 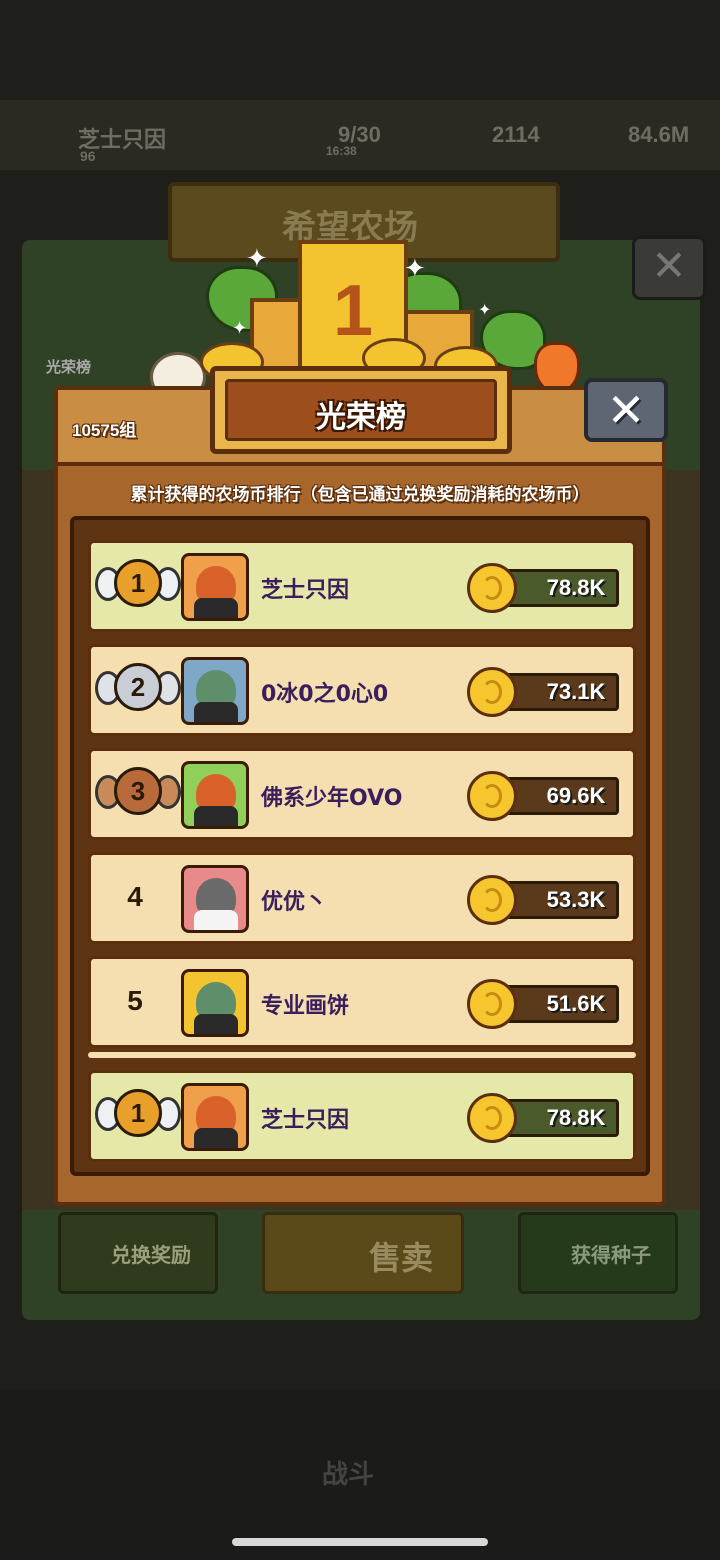 What do you see at coordinates (332, 798) in the screenshot?
I see `player-name: 佛系少年OVO` at bounding box center [332, 798].